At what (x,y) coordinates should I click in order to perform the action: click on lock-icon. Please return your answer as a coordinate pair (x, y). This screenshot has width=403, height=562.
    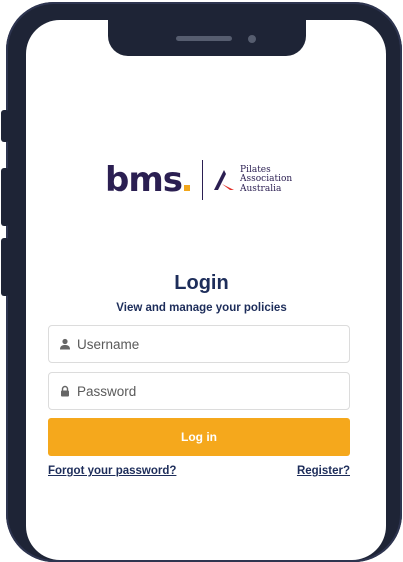
    Looking at the image, I should click on (65, 391).